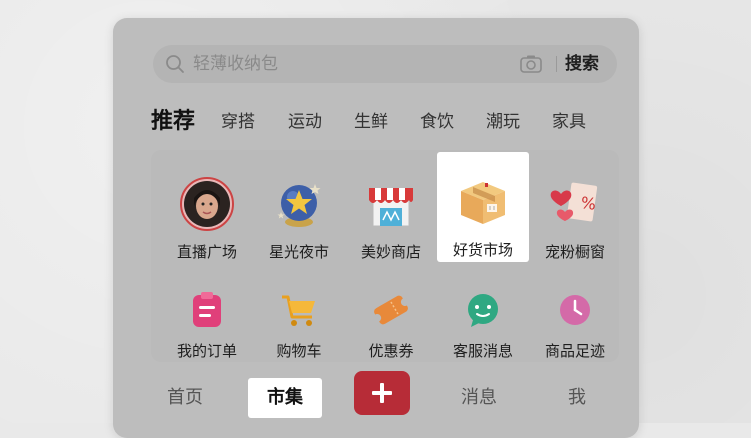  Describe the element at coordinates (574, 202) in the screenshot. I see `hearts-percent-icon: %` at that location.